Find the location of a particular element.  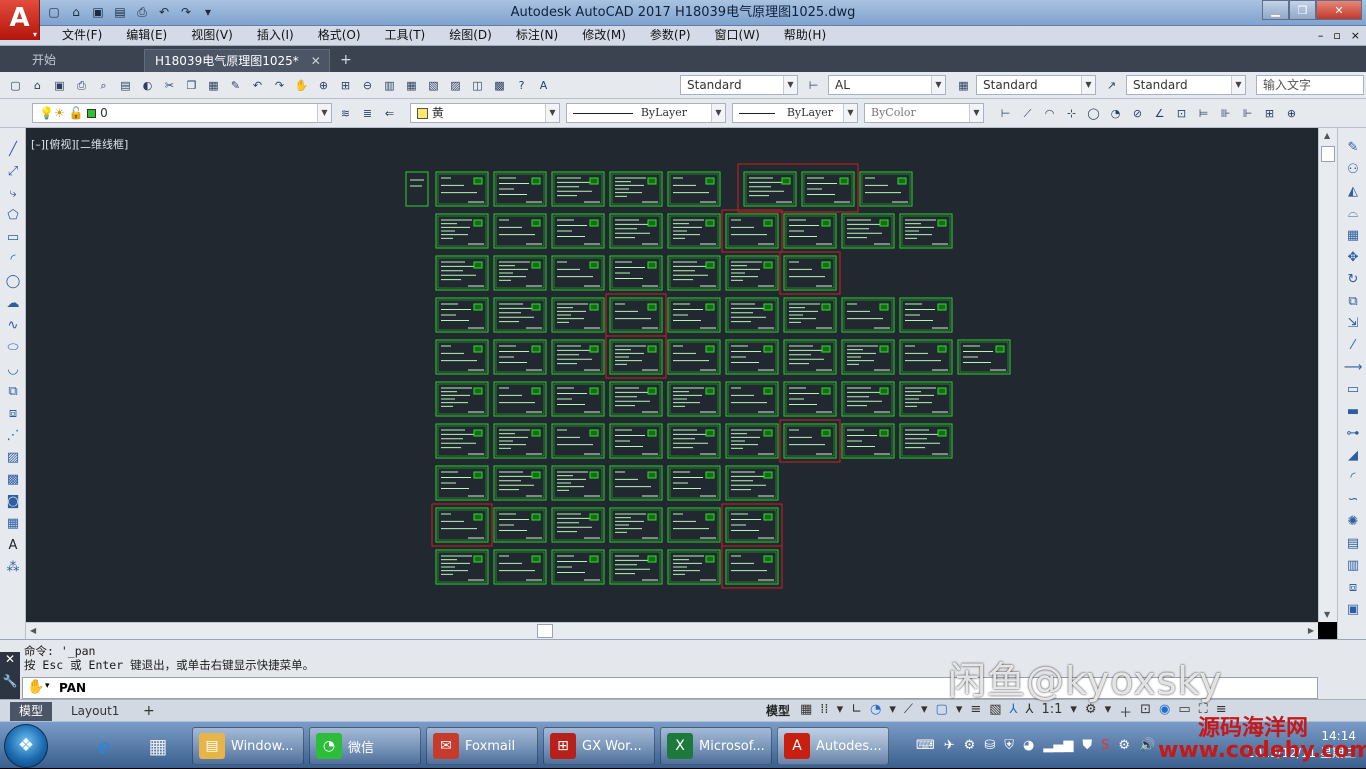

designcenter-icon: ▦ is located at coordinates (411, 85).